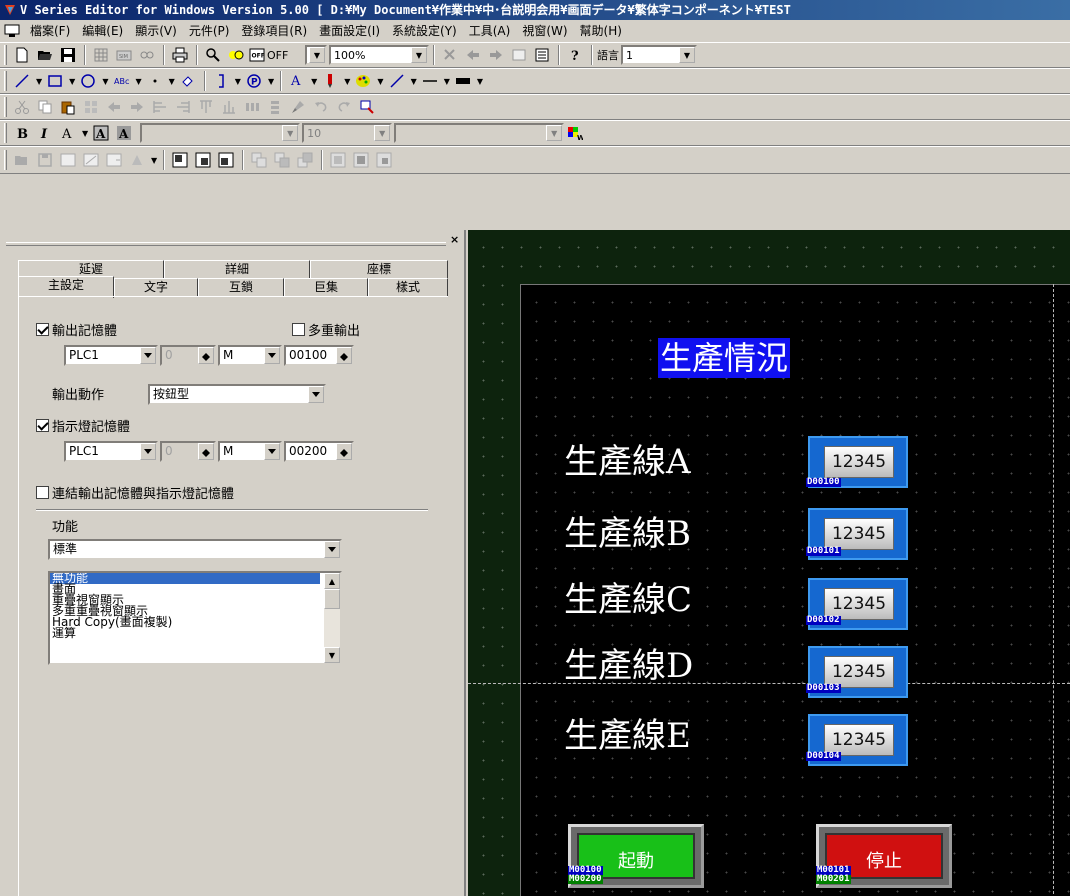 The height and width of the screenshot is (896, 1070). Describe the element at coordinates (55, 81) in the screenshot. I see `rectangle-tool-icon` at that location.